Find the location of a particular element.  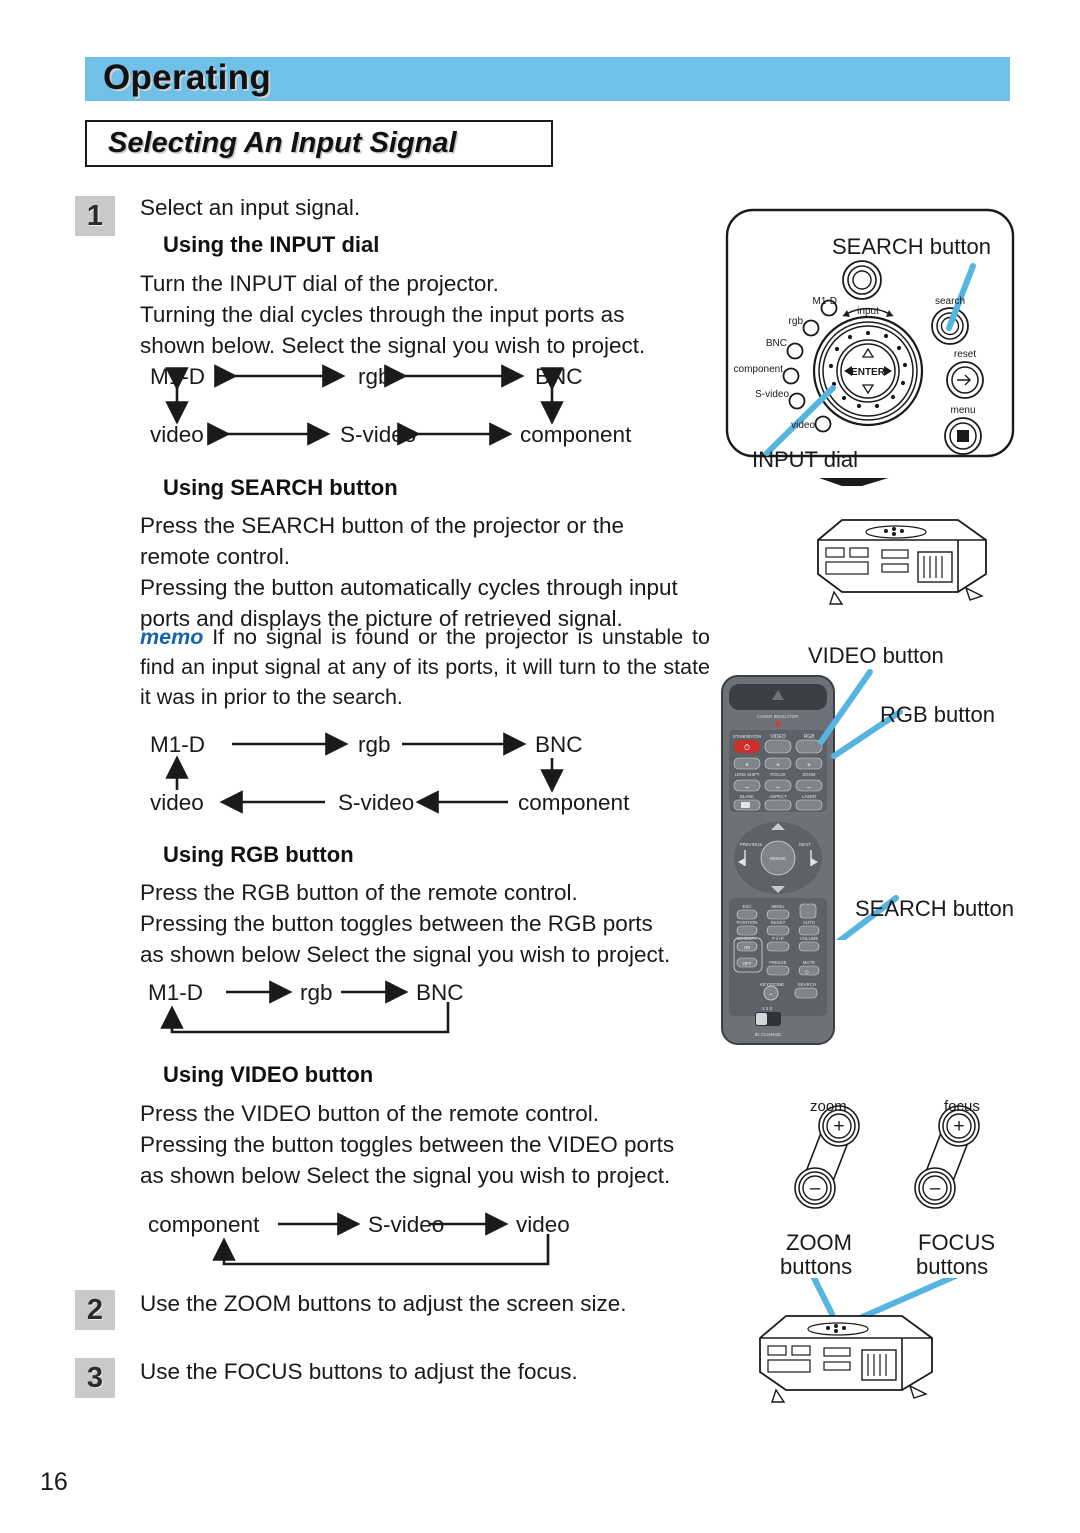

diagram1-node-svideo: S-video is located at coordinates (378, 434).